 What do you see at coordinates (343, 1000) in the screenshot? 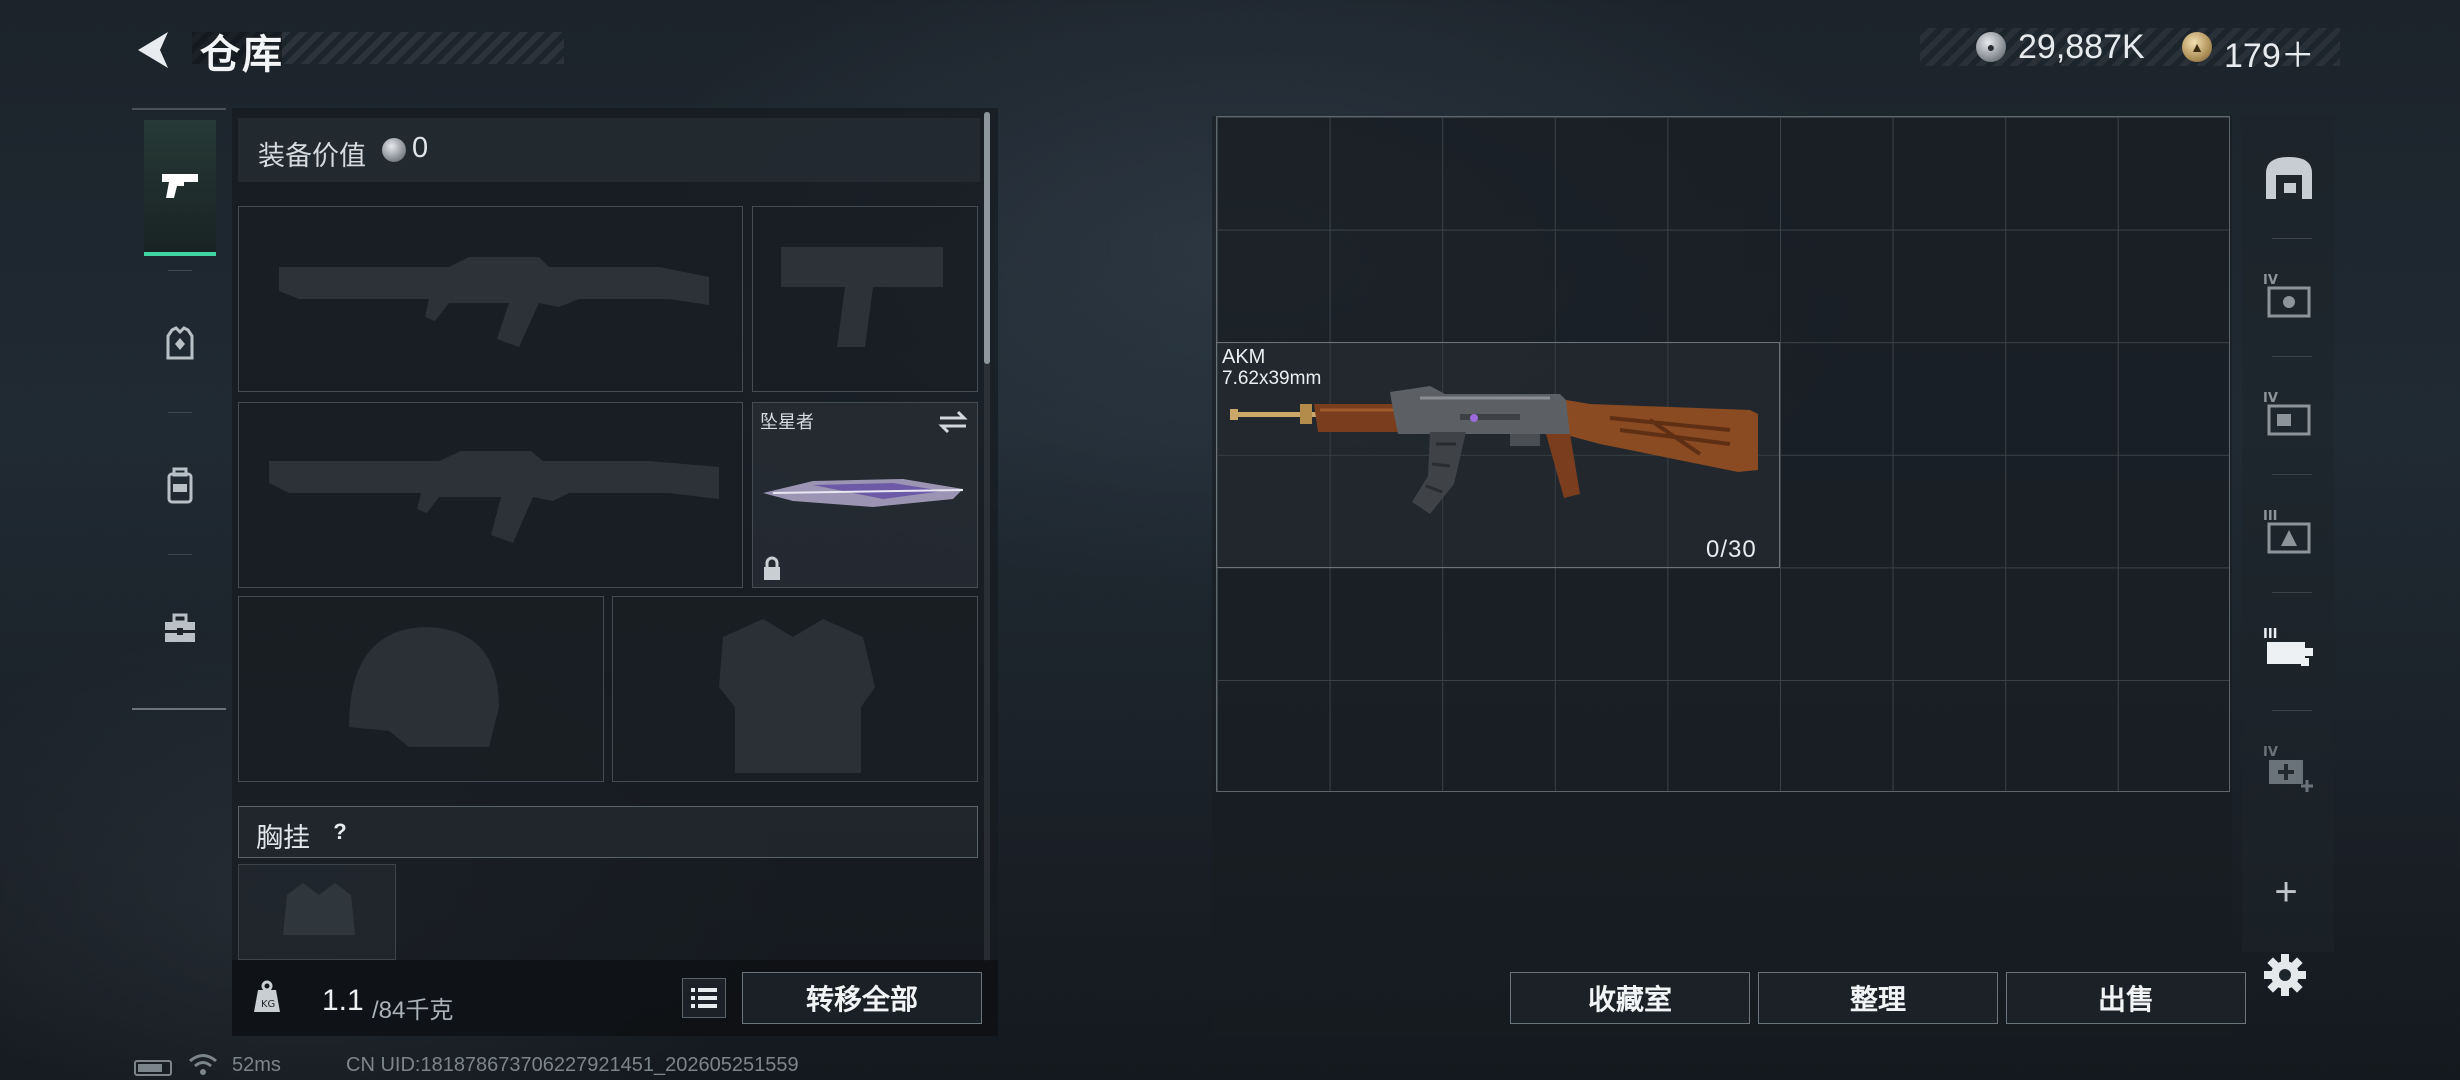
I see `weight-current: 1.1` at bounding box center [343, 1000].